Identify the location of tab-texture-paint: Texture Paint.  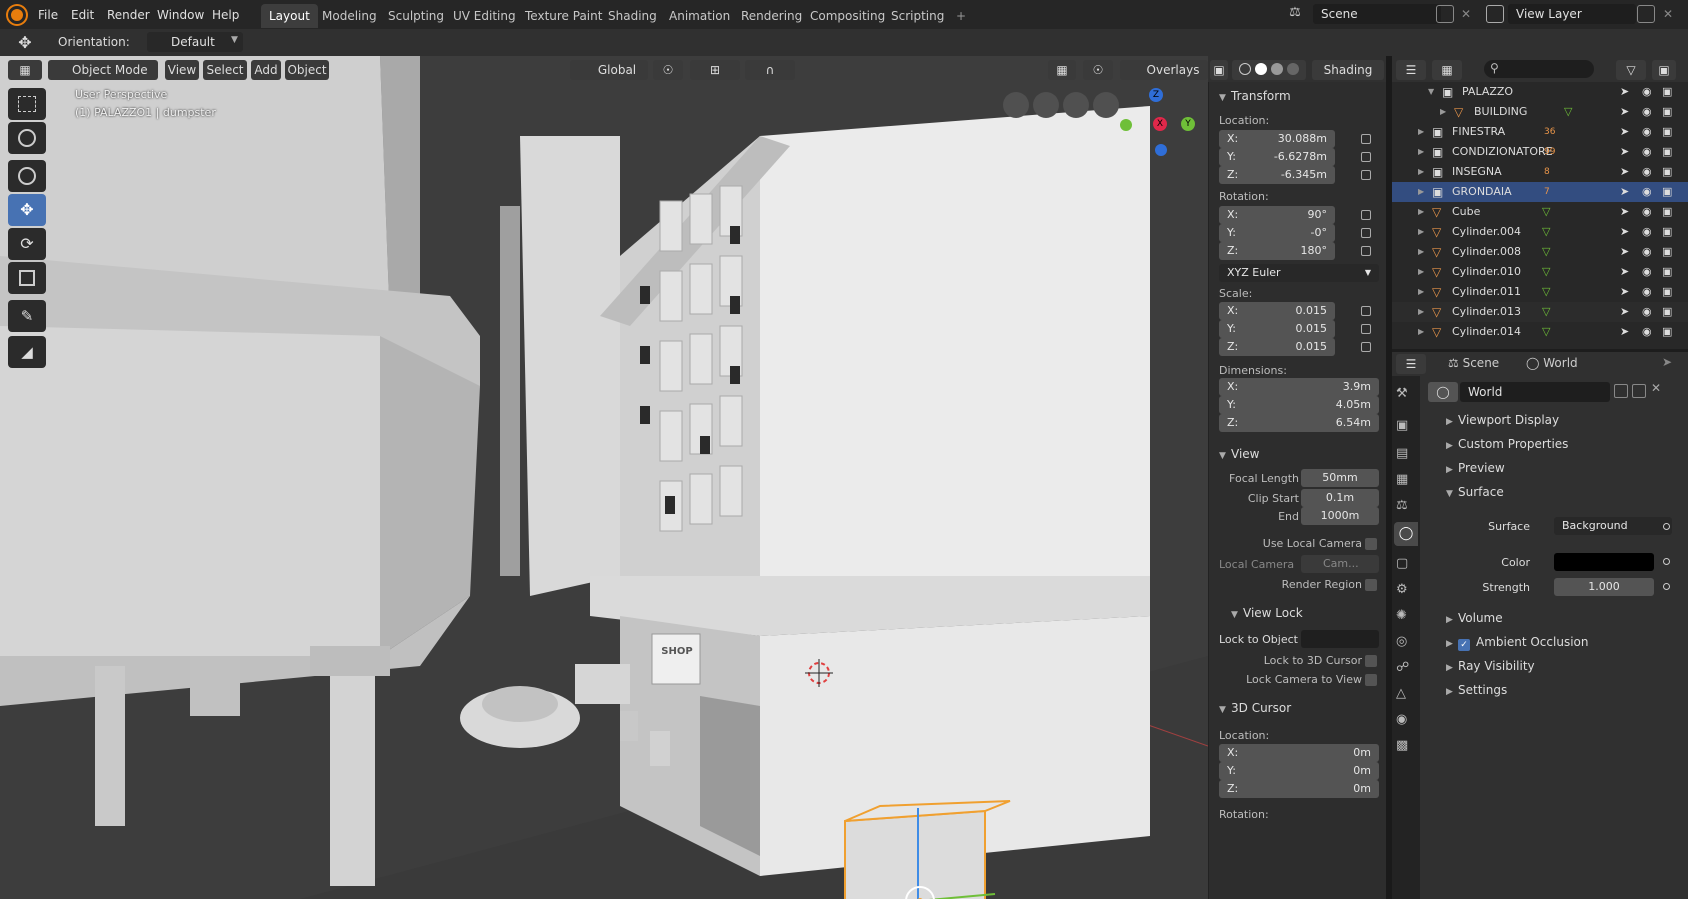
(563, 16).